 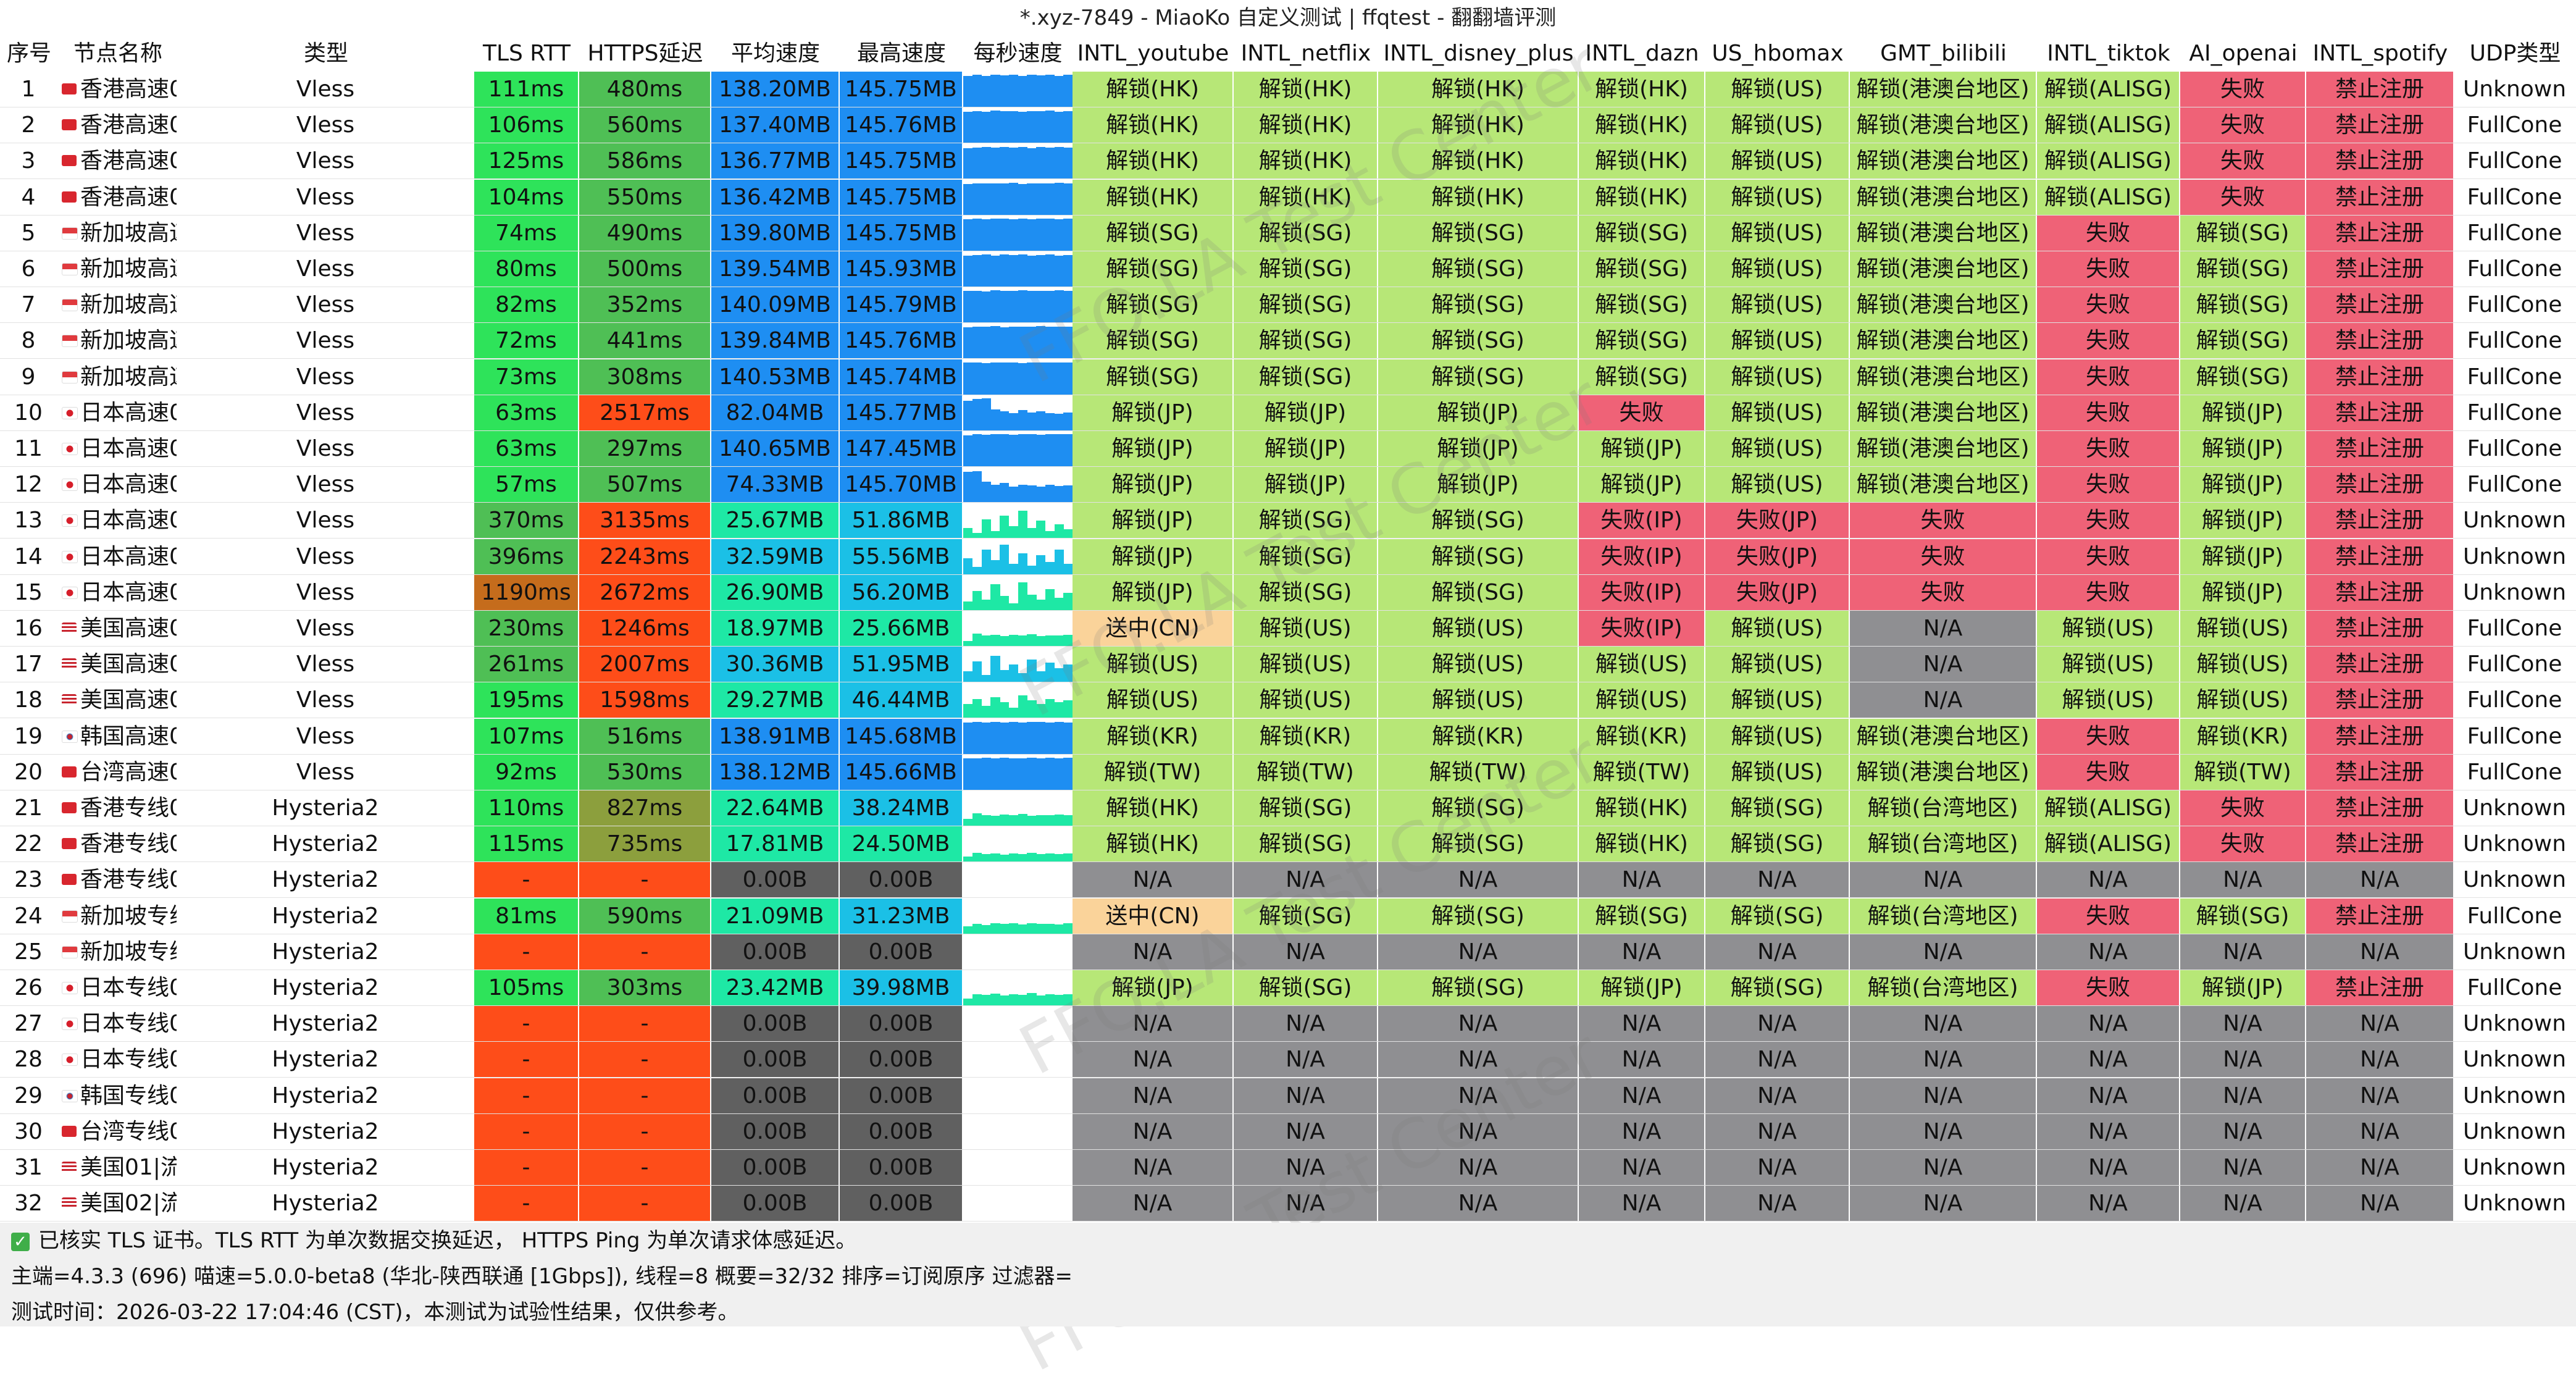 I want to click on unlock-tiktok: 解锁(US), so click(x=2108, y=628).